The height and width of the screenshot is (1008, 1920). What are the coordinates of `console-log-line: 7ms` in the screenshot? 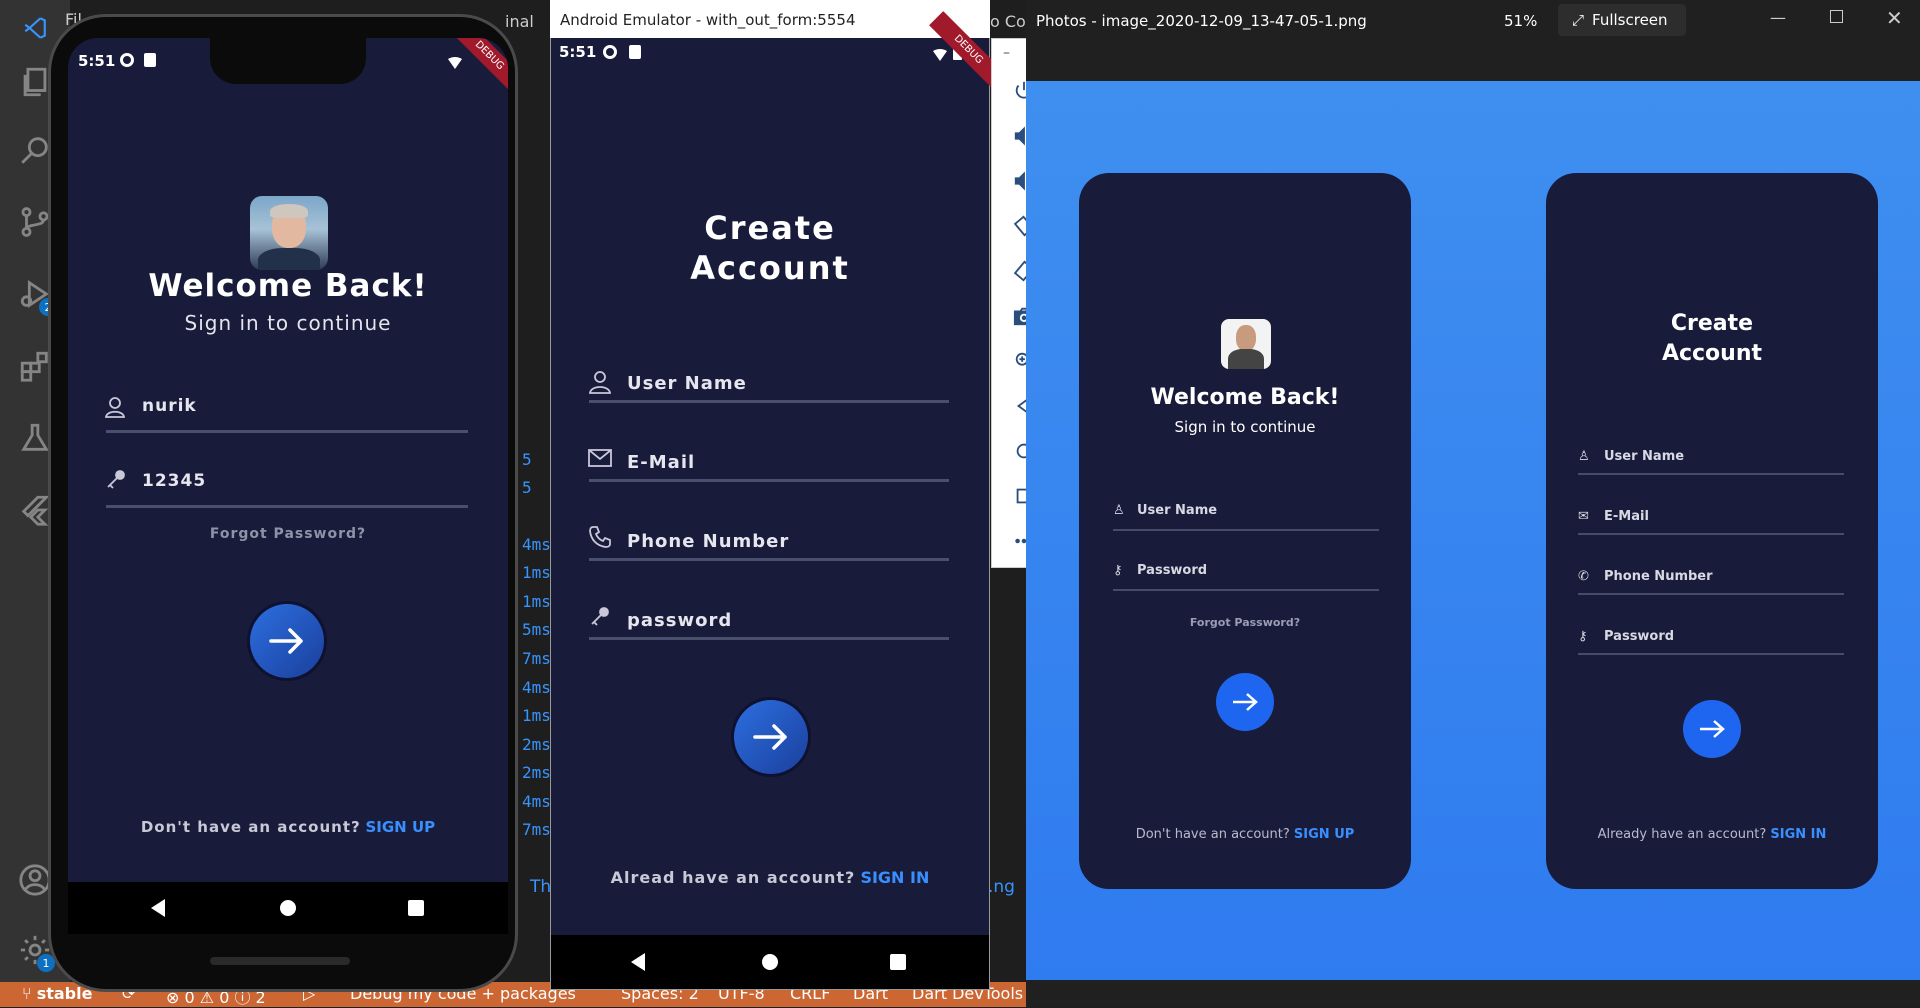 It's located at (536, 658).